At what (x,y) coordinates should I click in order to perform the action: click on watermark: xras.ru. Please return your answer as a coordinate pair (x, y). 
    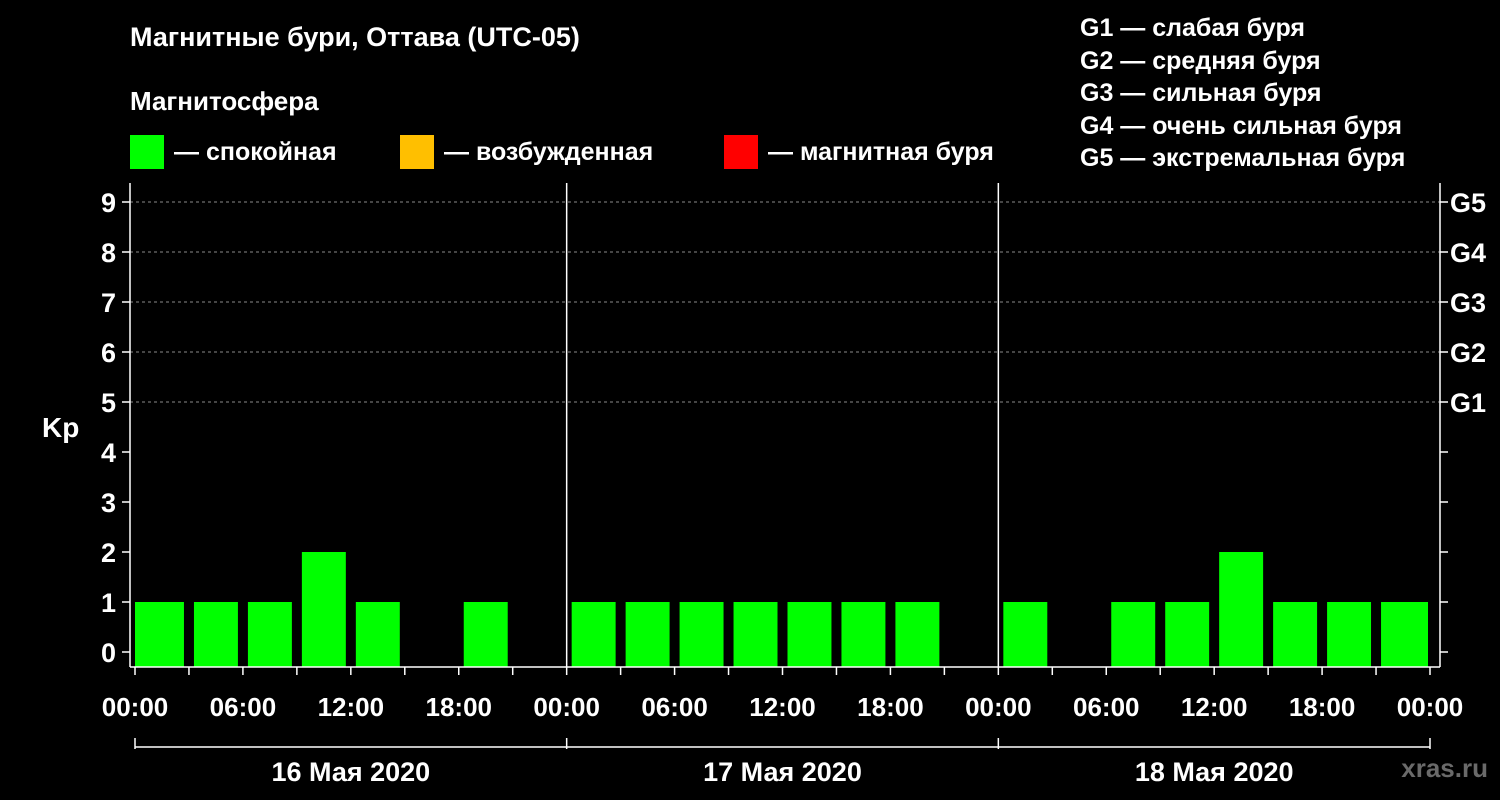
    Looking at the image, I should click on (1444, 768).